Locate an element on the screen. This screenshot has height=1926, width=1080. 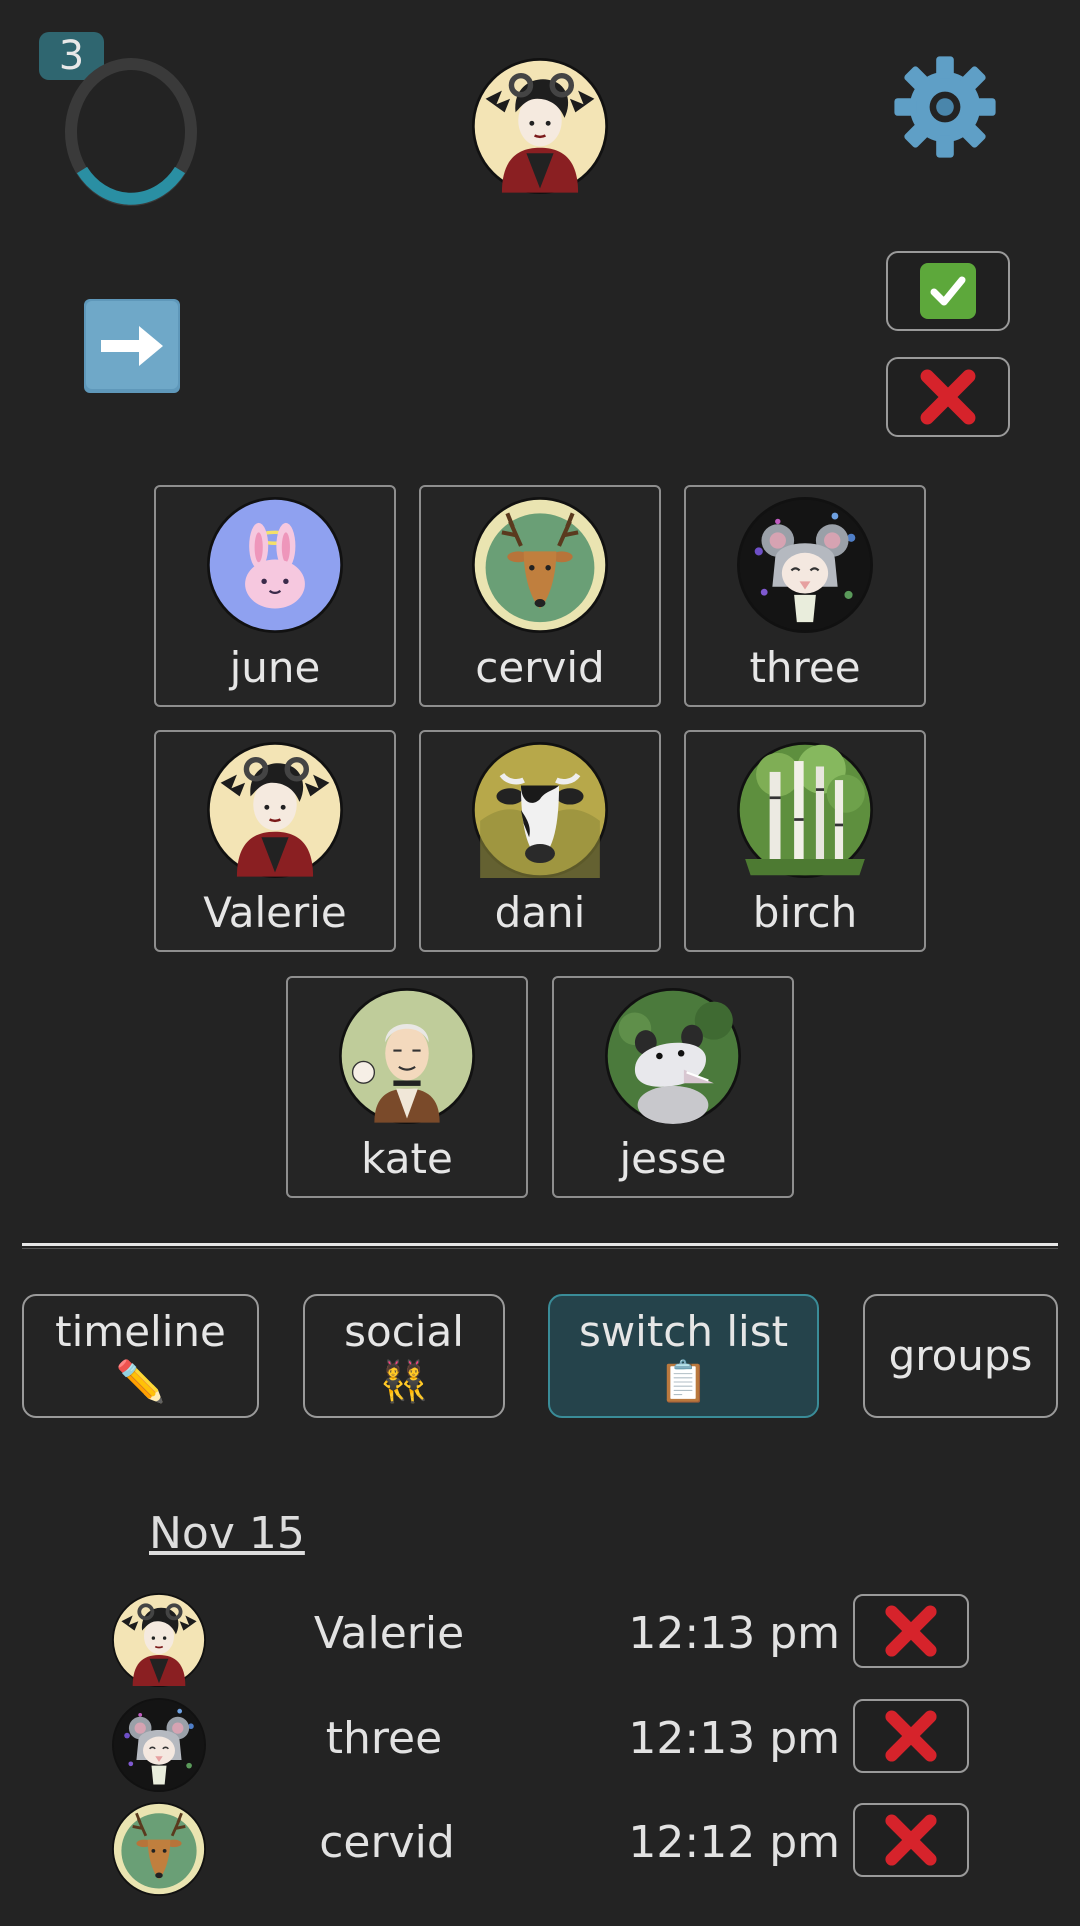
clipboard-icon: 📋 is located at coordinates (683, 1382).